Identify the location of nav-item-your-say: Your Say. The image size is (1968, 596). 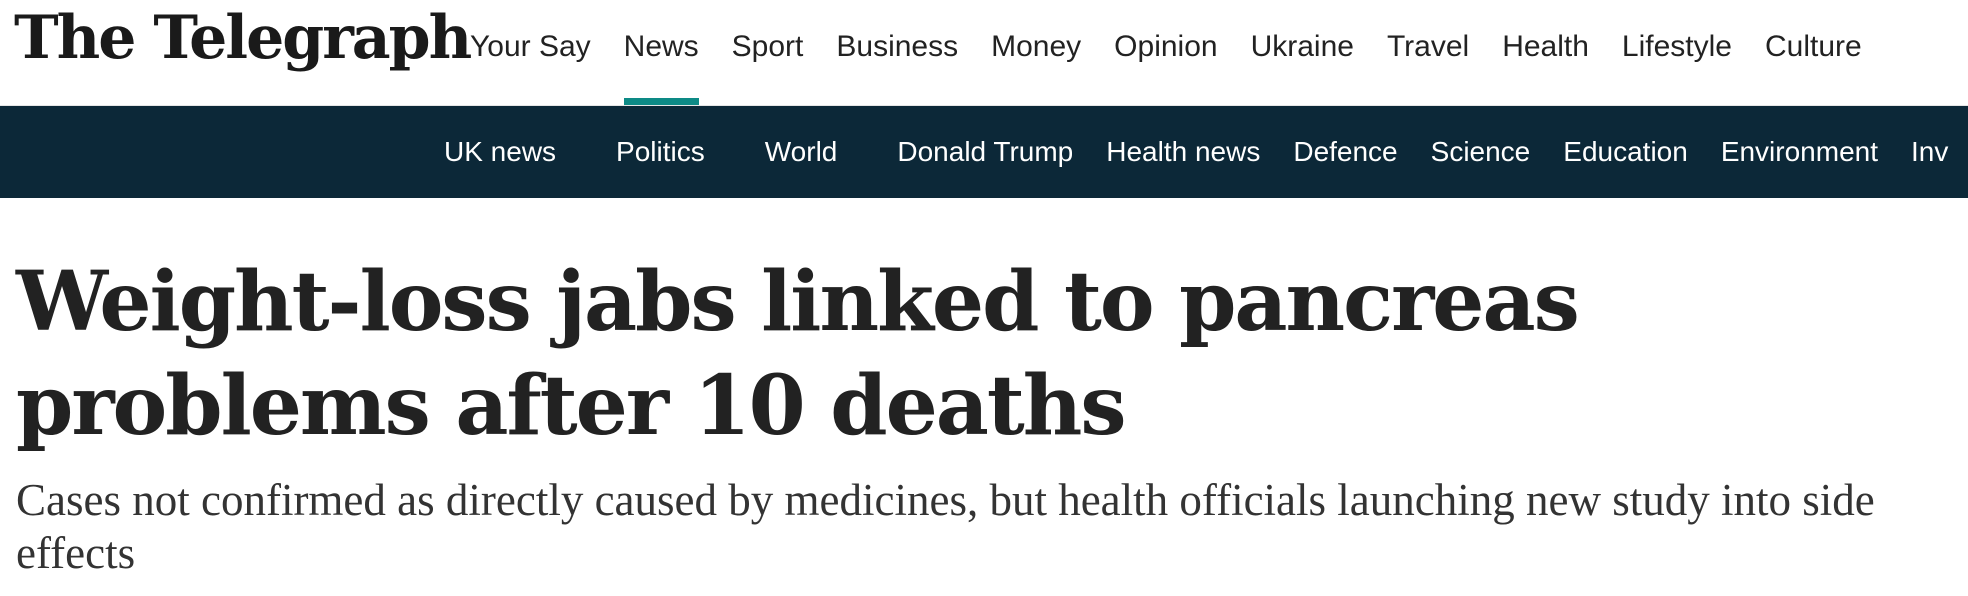
(530, 52).